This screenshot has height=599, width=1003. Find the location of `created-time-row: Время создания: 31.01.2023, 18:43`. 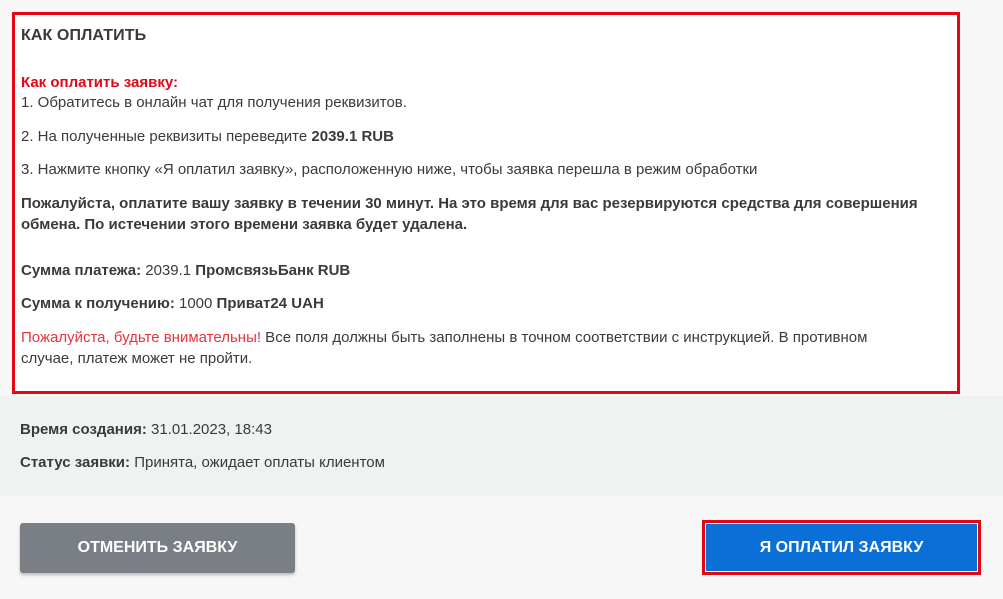

created-time-row: Время создания: 31.01.2023, 18:43 is located at coordinates (146, 430).